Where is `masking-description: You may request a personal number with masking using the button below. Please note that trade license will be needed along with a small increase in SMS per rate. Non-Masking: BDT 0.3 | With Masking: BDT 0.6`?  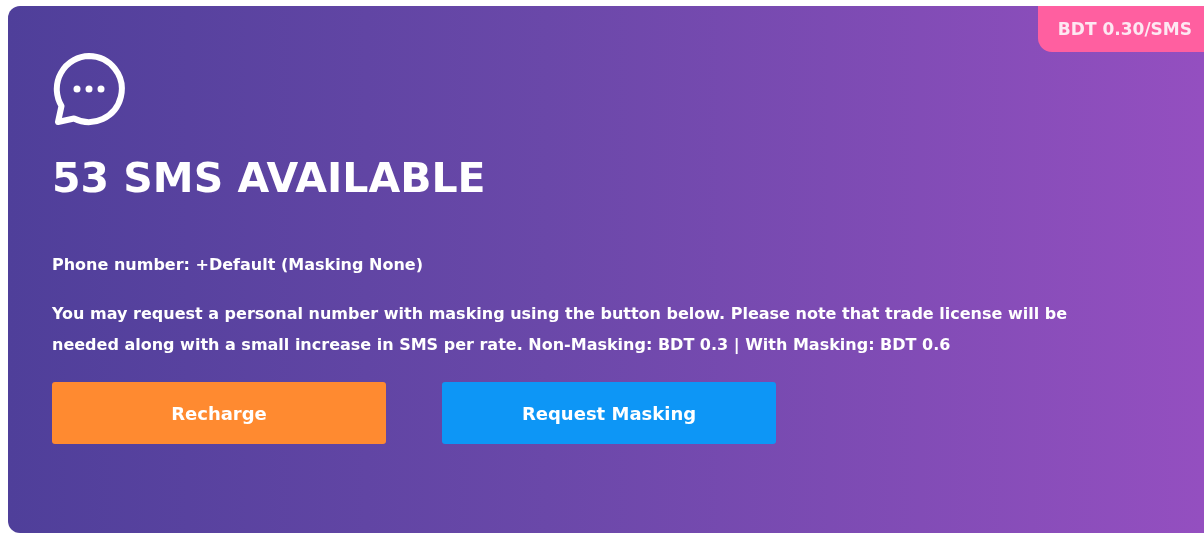 masking-description: You may request a personal number with masking using the button below. Please note that trade license will be needed along with a small increase in SMS per rate. Non-Masking: BDT 0.3 | With Masking: BDT 0.6 is located at coordinates (560, 330).